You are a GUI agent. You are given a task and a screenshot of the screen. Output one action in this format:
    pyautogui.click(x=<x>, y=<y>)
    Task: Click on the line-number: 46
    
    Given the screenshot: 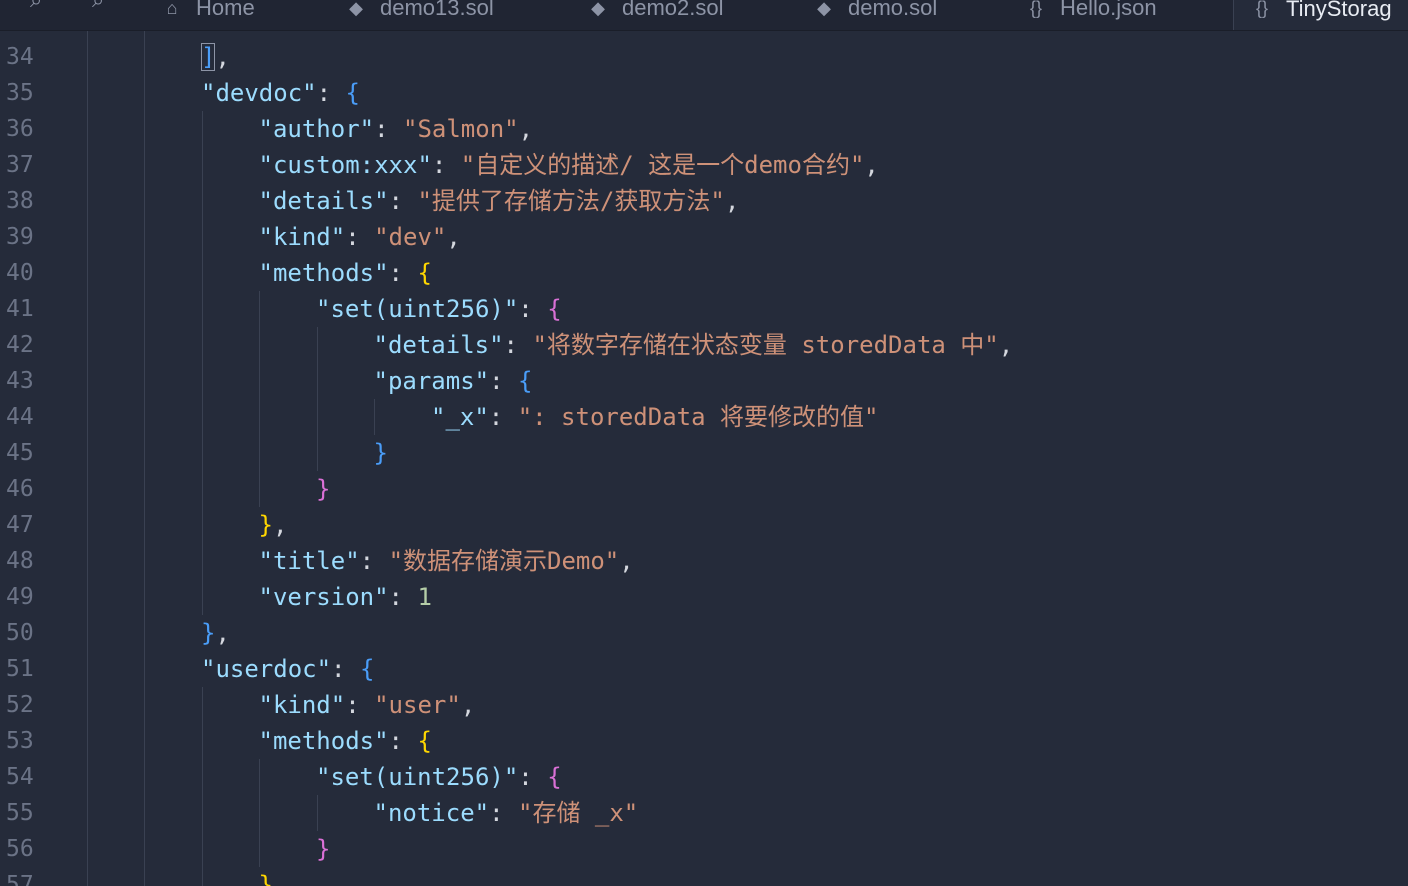 What is the action you would take?
    pyautogui.click(x=20, y=489)
    